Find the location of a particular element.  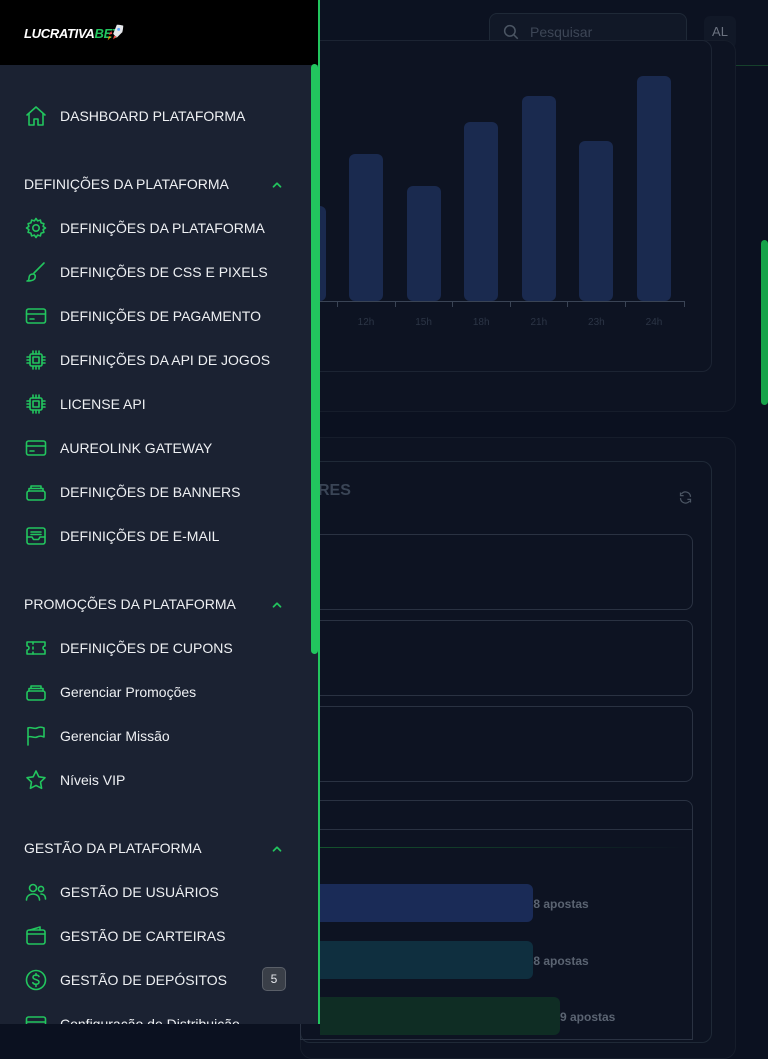

sidebar-item-label: Gerenciar Promoções is located at coordinates (128, 692).